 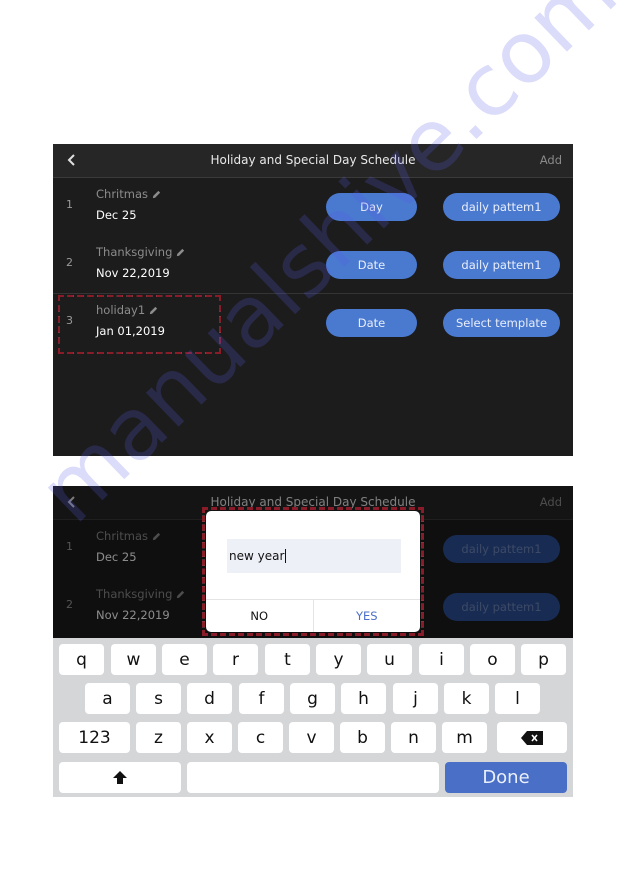 What do you see at coordinates (209, 698) in the screenshot?
I see `key: d` at bounding box center [209, 698].